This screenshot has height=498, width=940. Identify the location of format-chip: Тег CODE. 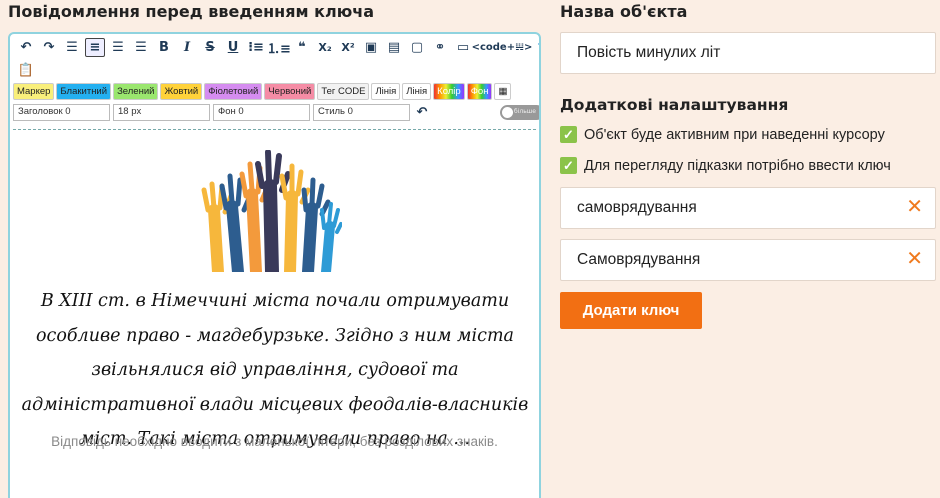
(343, 91).